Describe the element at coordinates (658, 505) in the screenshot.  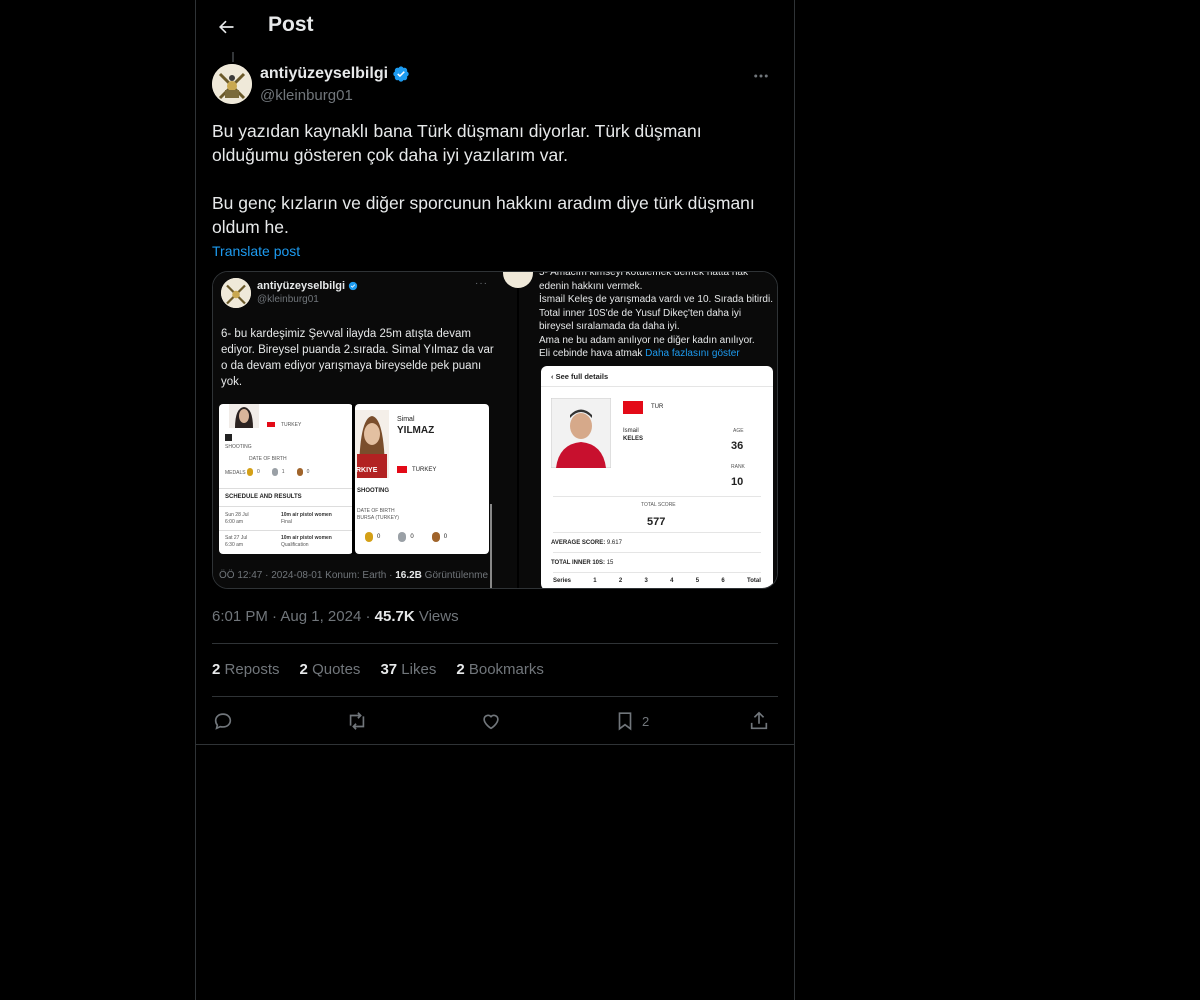
I see `total-score-label: TOTAL SCORE` at that location.